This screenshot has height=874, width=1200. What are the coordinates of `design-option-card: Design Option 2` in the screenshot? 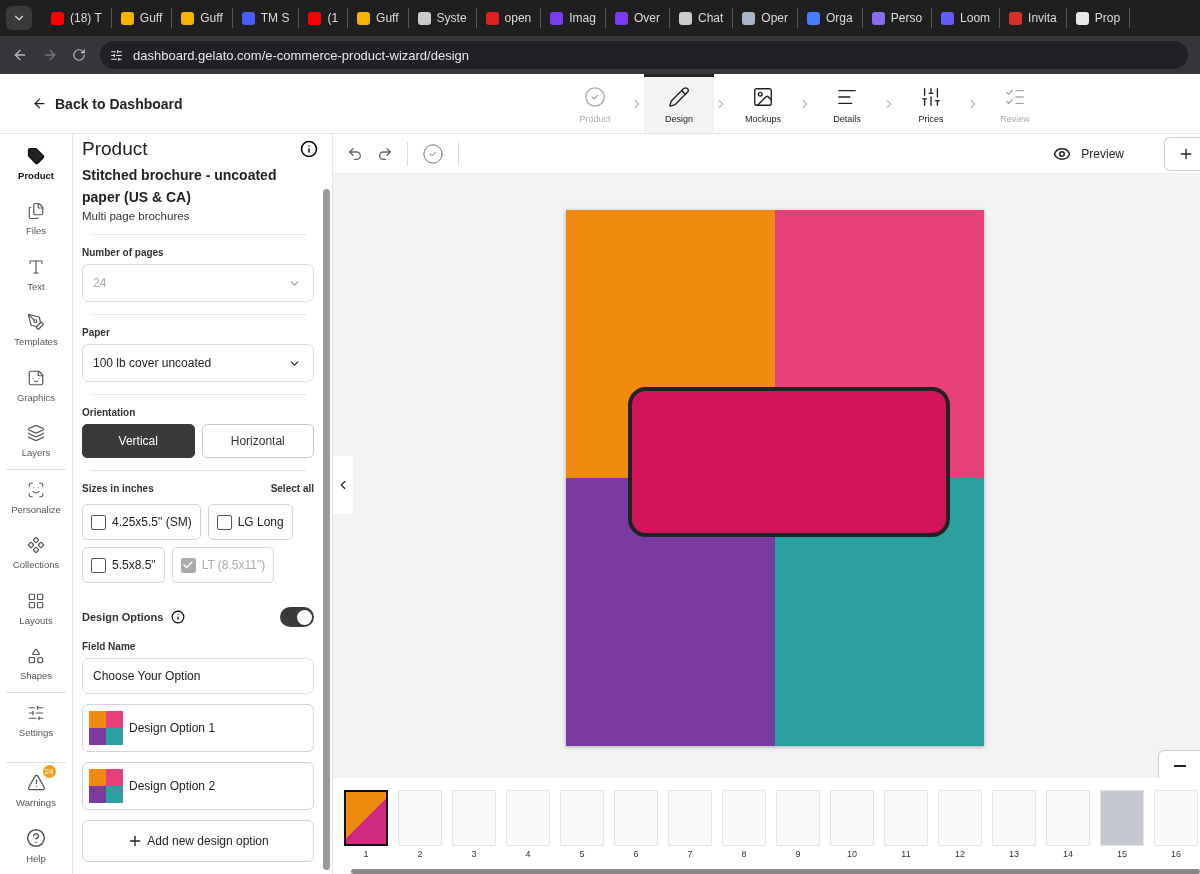 It's located at (198, 786).